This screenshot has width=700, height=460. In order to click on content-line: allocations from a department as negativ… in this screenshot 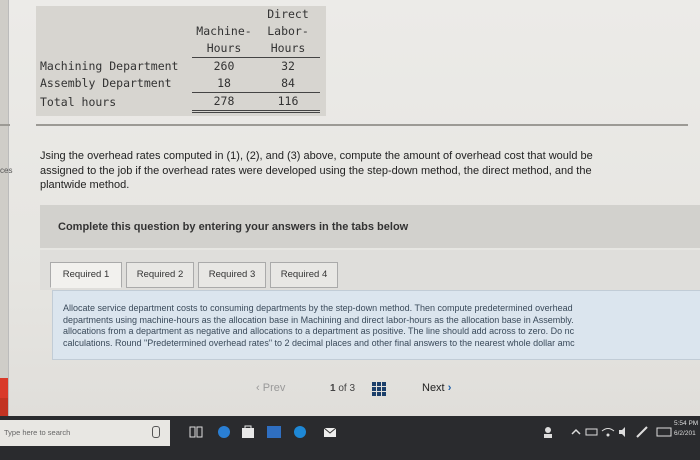, I will do `click(319, 331)`.